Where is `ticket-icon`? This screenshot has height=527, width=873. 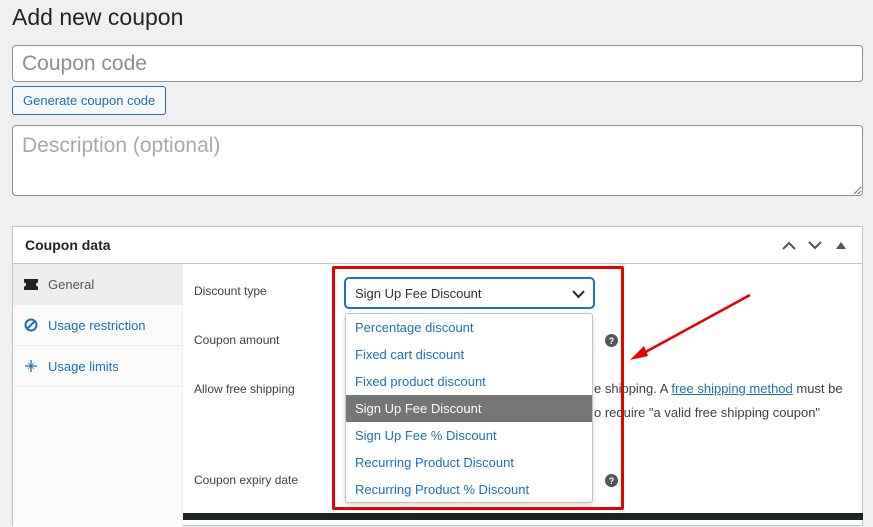
ticket-icon is located at coordinates (31, 284).